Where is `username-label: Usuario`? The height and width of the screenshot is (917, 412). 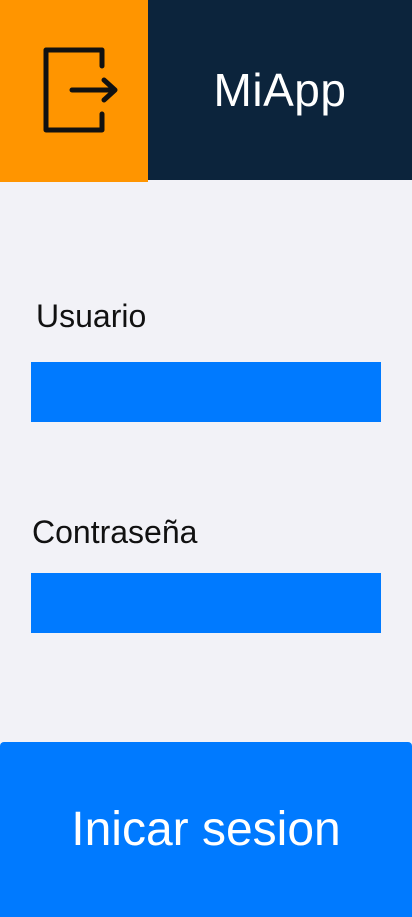 username-label: Usuario is located at coordinates (91, 316).